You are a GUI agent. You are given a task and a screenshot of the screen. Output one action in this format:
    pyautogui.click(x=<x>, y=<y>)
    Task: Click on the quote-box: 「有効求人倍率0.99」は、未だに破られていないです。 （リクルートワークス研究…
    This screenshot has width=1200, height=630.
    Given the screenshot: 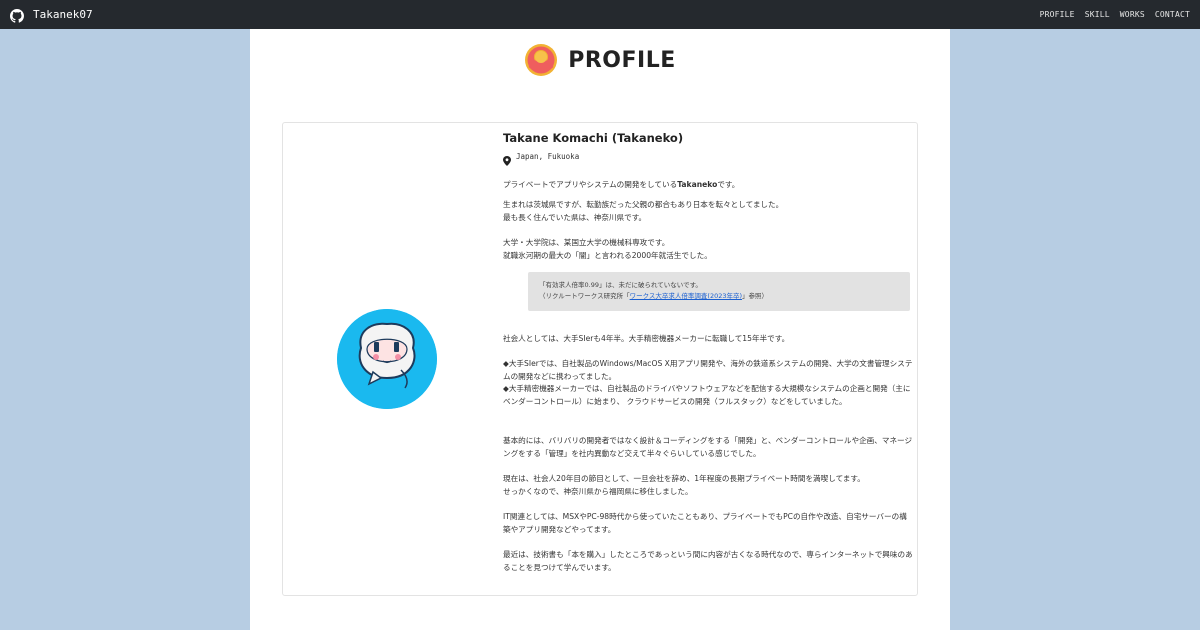 What is the action you would take?
    pyautogui.click(x=719, y=291)
    